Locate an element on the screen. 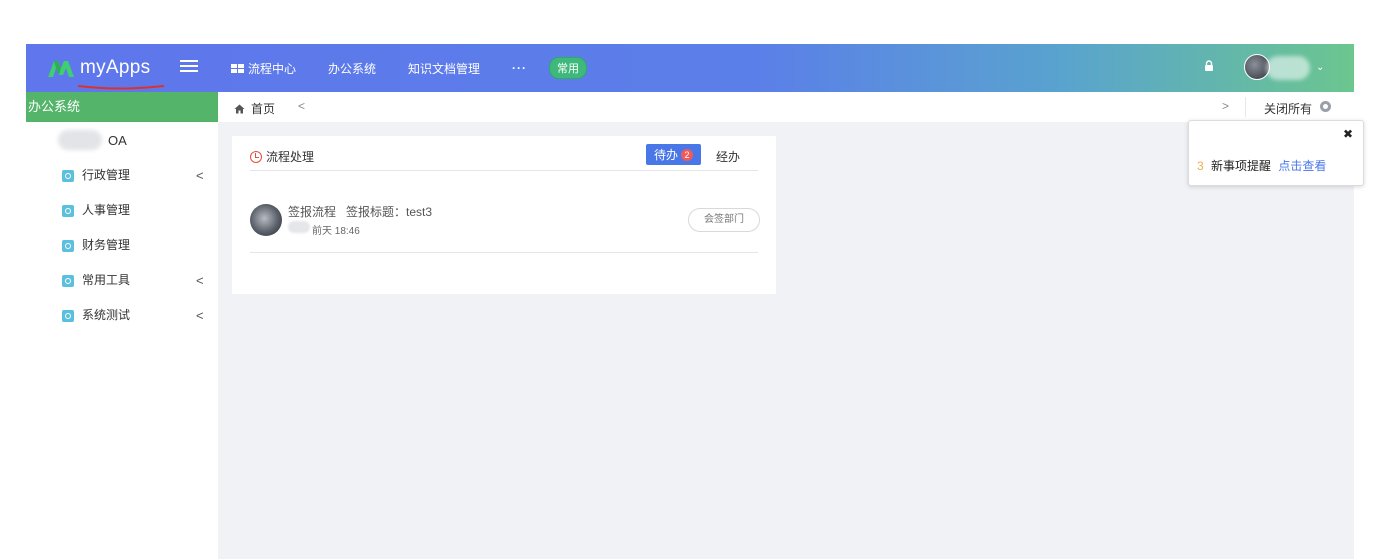 The image size is (1379, 559). common-nav-button: 常用 is located at coordinates (568, 68).